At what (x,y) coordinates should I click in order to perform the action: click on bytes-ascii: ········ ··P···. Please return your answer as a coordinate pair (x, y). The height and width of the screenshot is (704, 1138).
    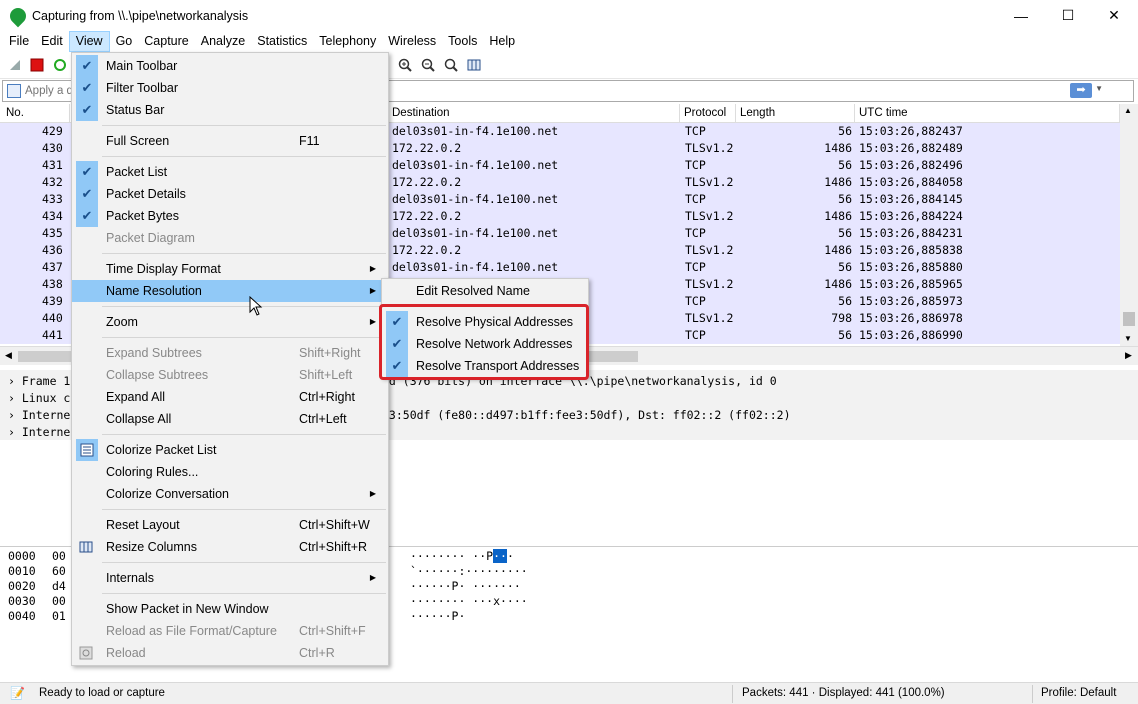
    Looking at the image, I should click on (462, 556).